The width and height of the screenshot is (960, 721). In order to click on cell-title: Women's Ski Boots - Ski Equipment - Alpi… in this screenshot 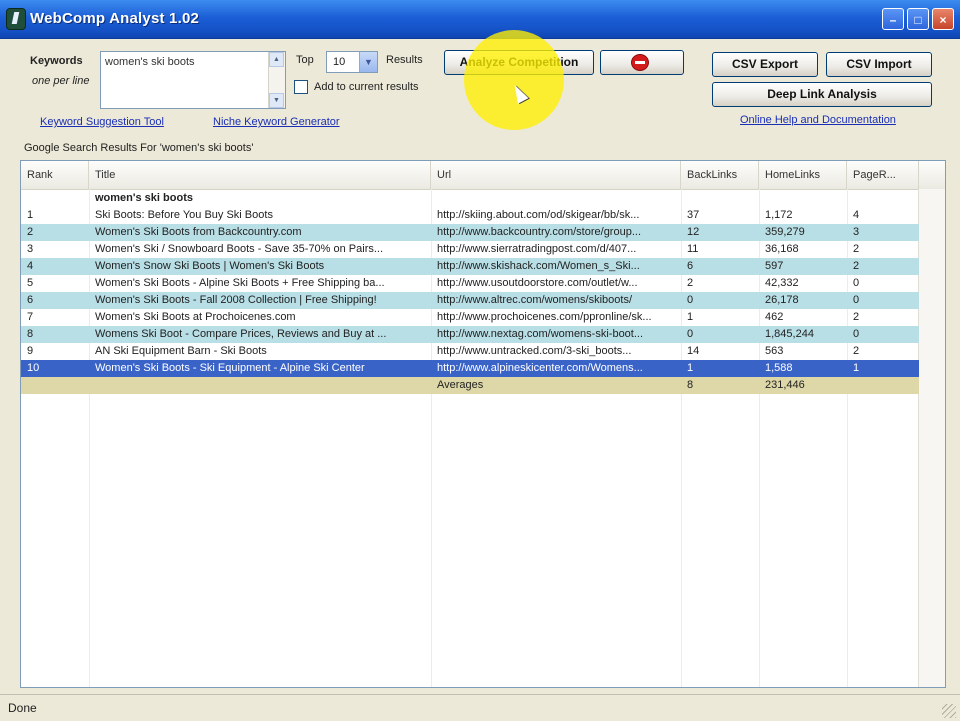, I will do `click(230, 368)`.